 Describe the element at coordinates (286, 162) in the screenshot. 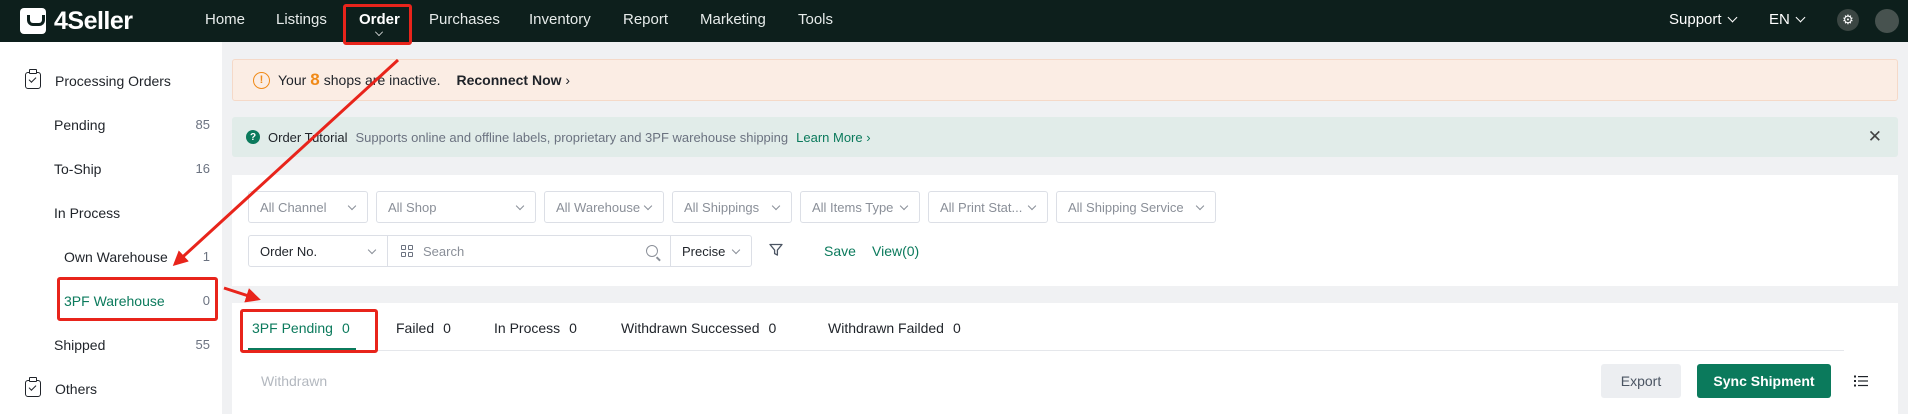

I see `arrow-to-3pf-warehouse` at that location.